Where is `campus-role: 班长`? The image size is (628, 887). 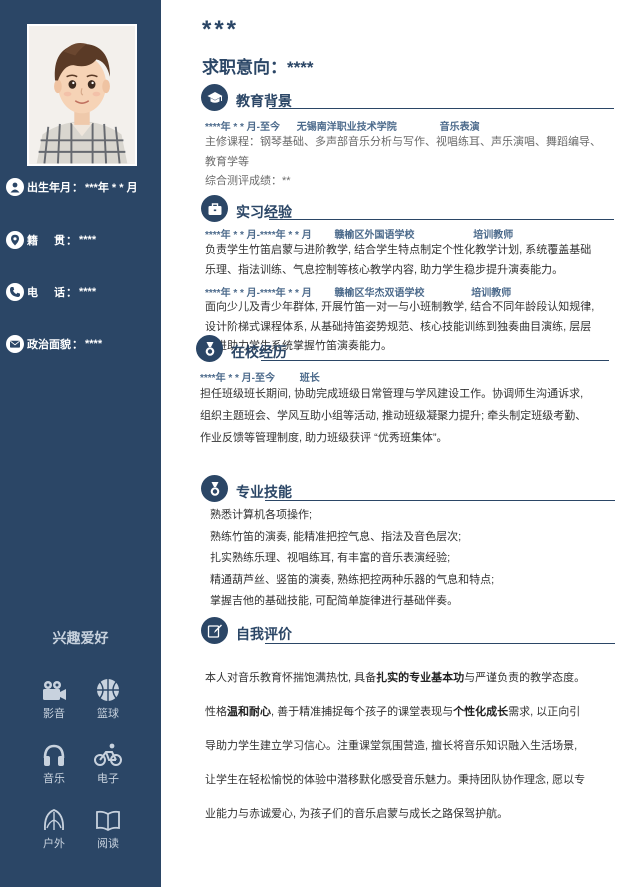 campus-role: 班长 is located at coordinates (309, 378).